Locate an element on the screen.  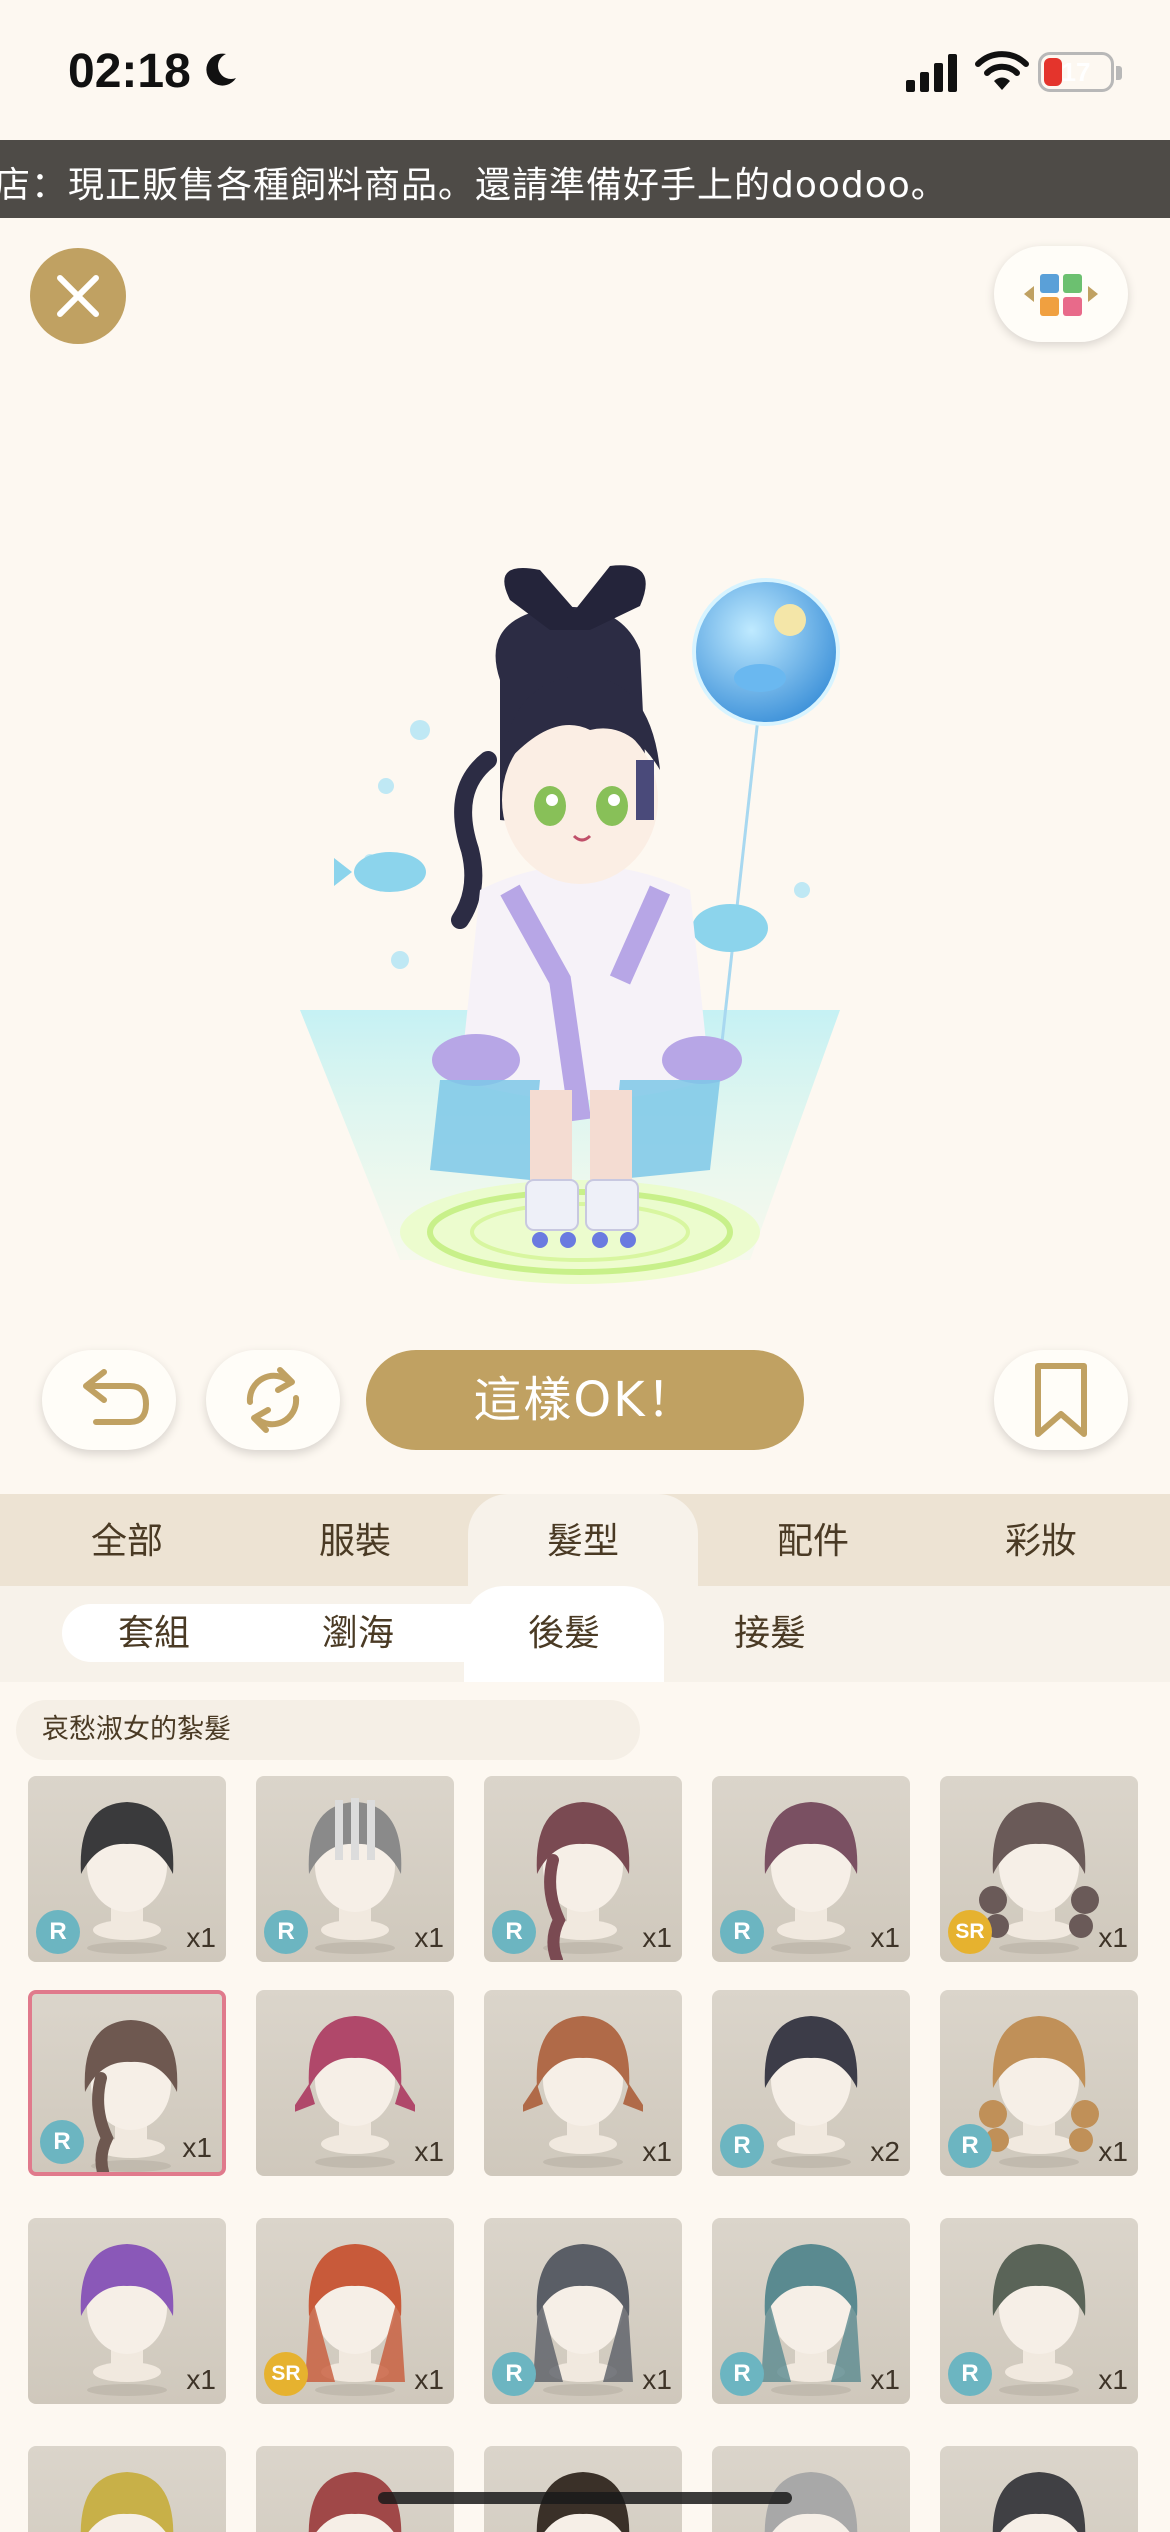
news-ticker: 店：現正販售各種飼料商品。還請準備好手上的doodoo。 is located at coordinates (585, 179).